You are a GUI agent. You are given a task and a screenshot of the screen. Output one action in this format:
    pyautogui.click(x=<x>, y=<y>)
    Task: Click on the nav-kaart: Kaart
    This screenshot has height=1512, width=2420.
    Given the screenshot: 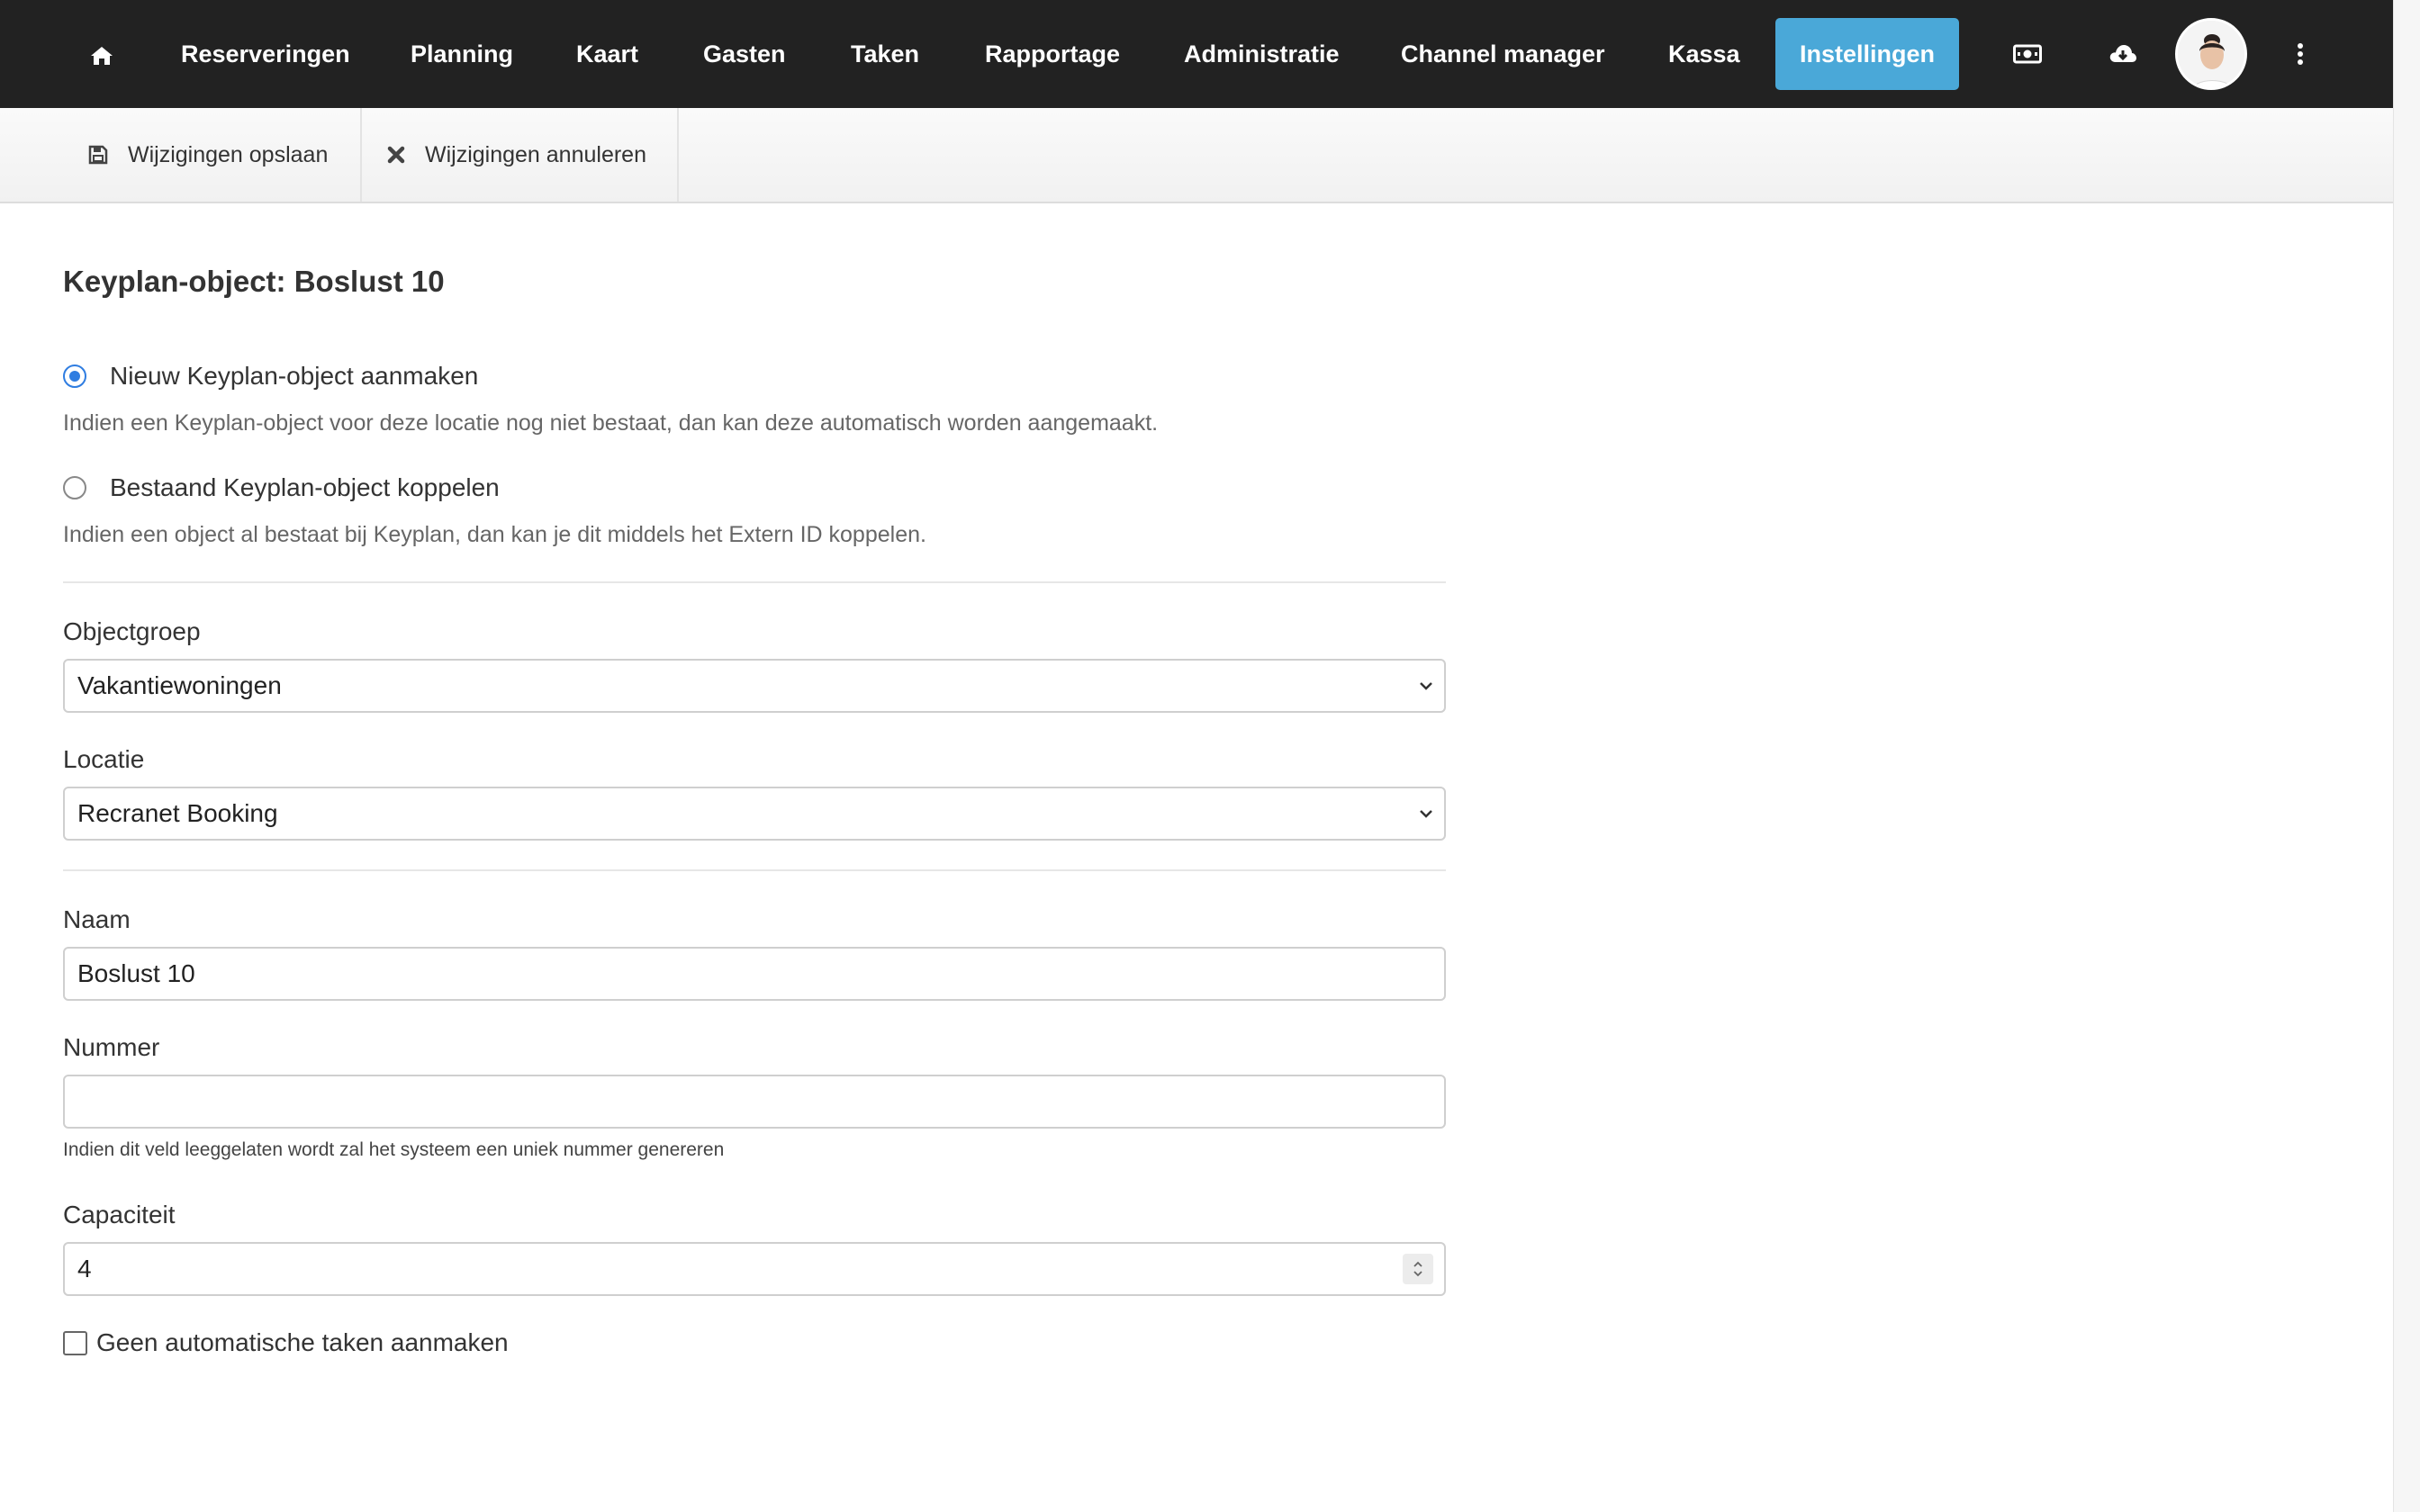 What is the action you would take?
    pyautogui.click(x=607, y=54)
    